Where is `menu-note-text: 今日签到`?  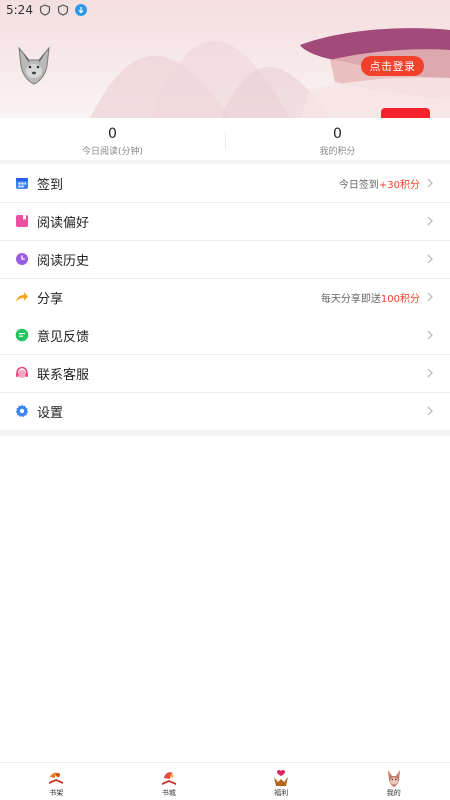 menu-note-text: 今日签到 is located at coordinates (358, 185).